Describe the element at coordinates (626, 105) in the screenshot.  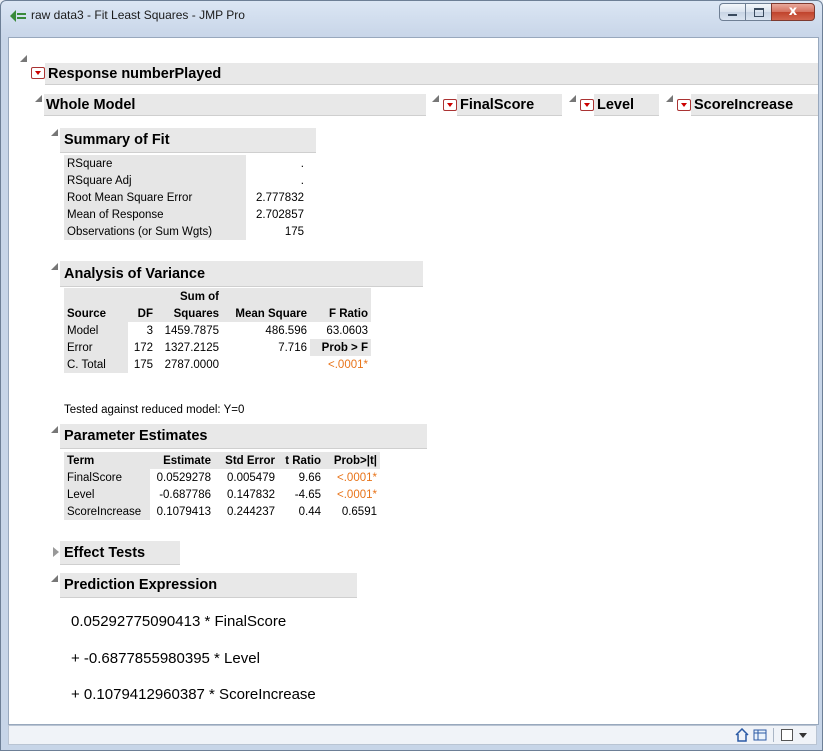
I see `level-header: Level` at that location.